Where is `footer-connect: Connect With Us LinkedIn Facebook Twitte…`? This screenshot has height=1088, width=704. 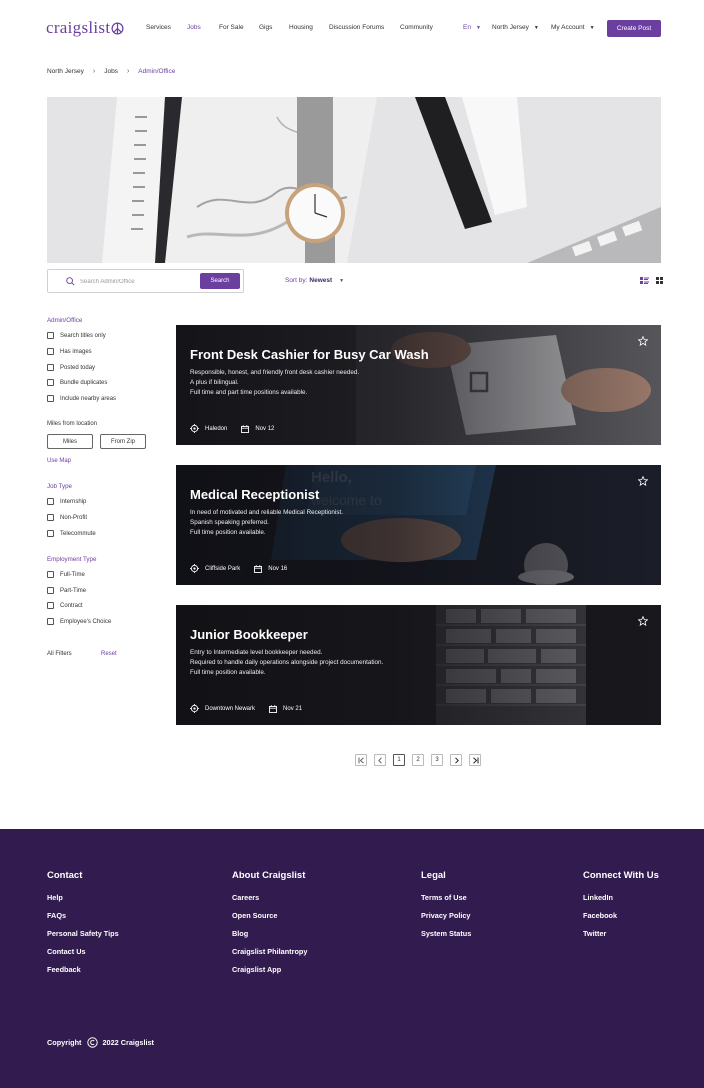
footer-connect: Connect With Us LinkedIn Facebook Twitte… is located at coordinates (621, 908).